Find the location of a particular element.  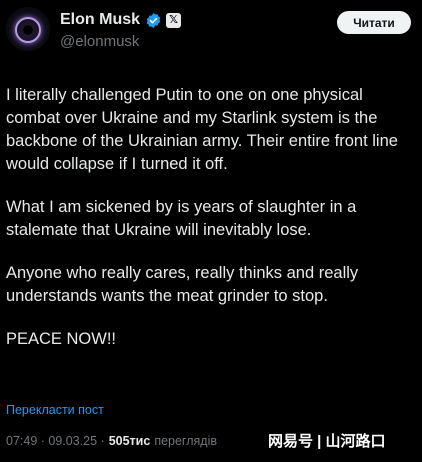

display-name: Elon Musk is located at coordinates (100, 20).